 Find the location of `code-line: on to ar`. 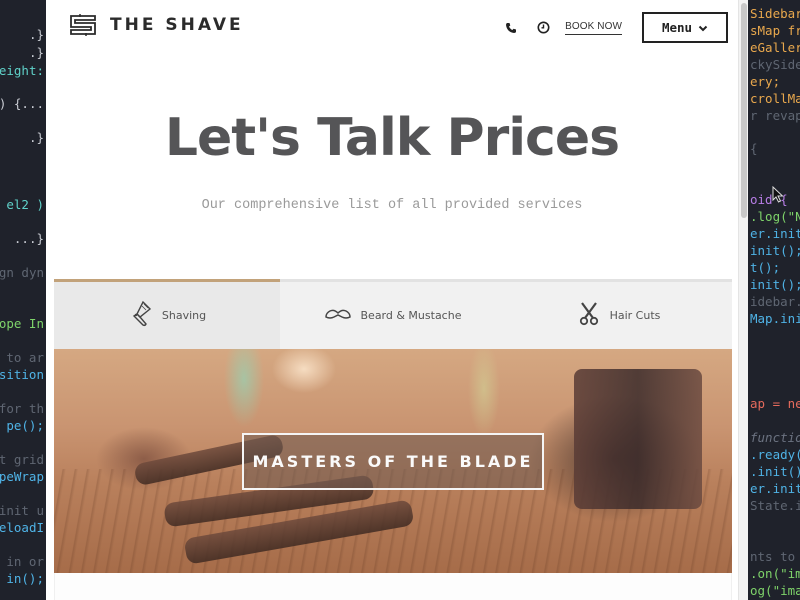

code-line: on to ar is located at coordinates (25, 357).